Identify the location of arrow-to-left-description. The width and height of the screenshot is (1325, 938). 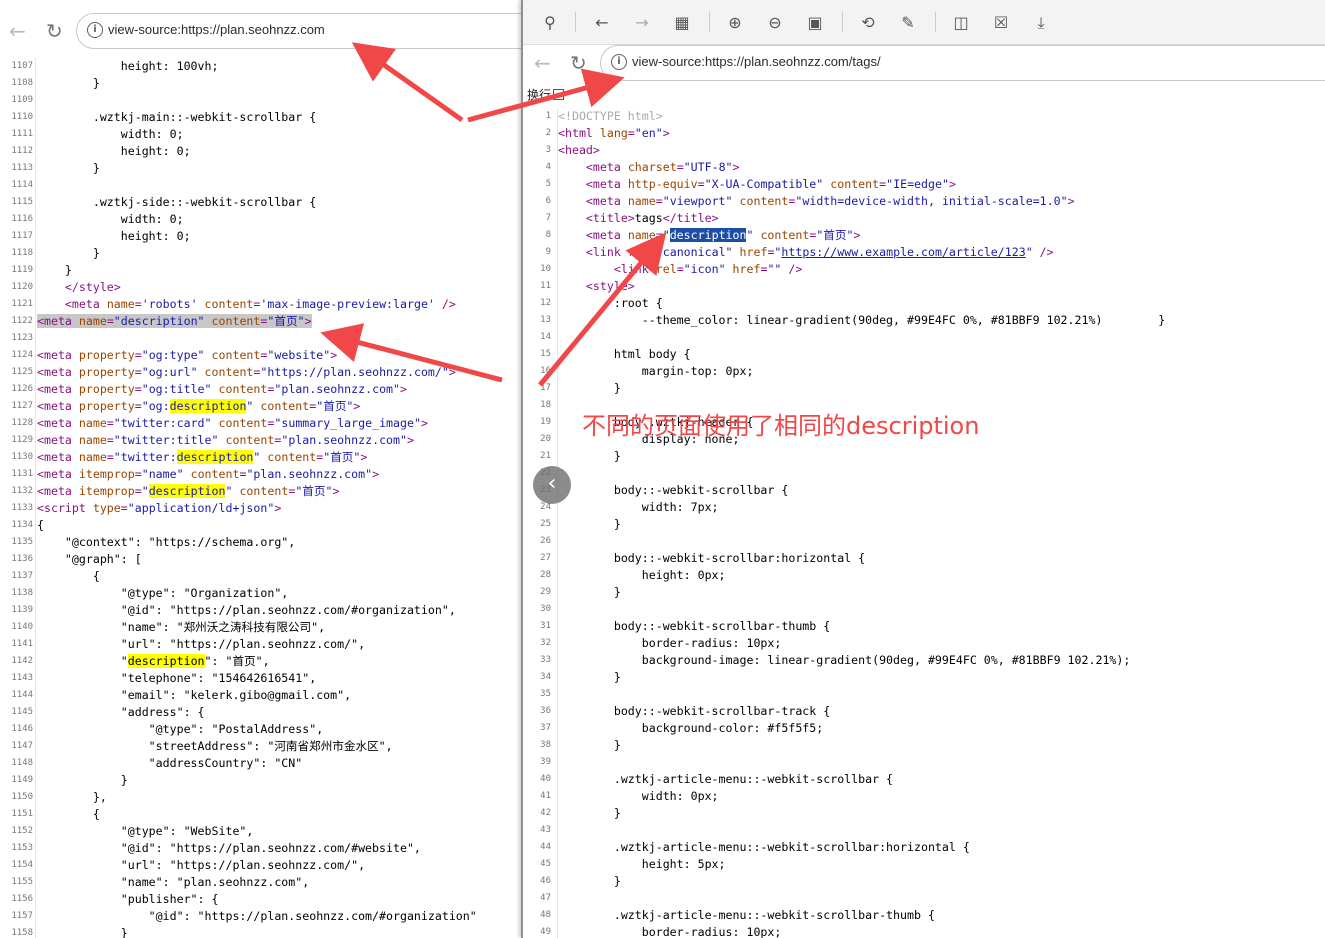
(411, 353).